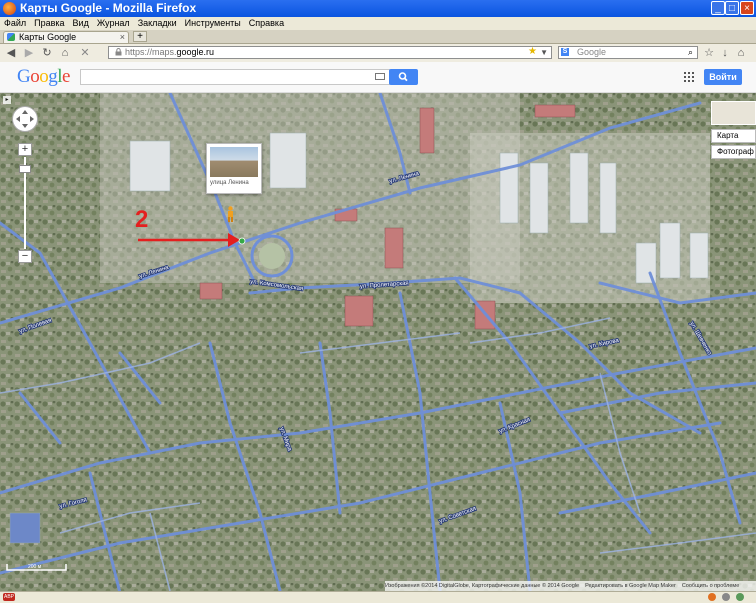 This screenshot has height=603, width=756. What do you see at coordinates (378, 8) in the screenshot?
I see `title-bar: Карты Google - Mozilla Firefox _ □ ×` at bounding box center [378, 8].